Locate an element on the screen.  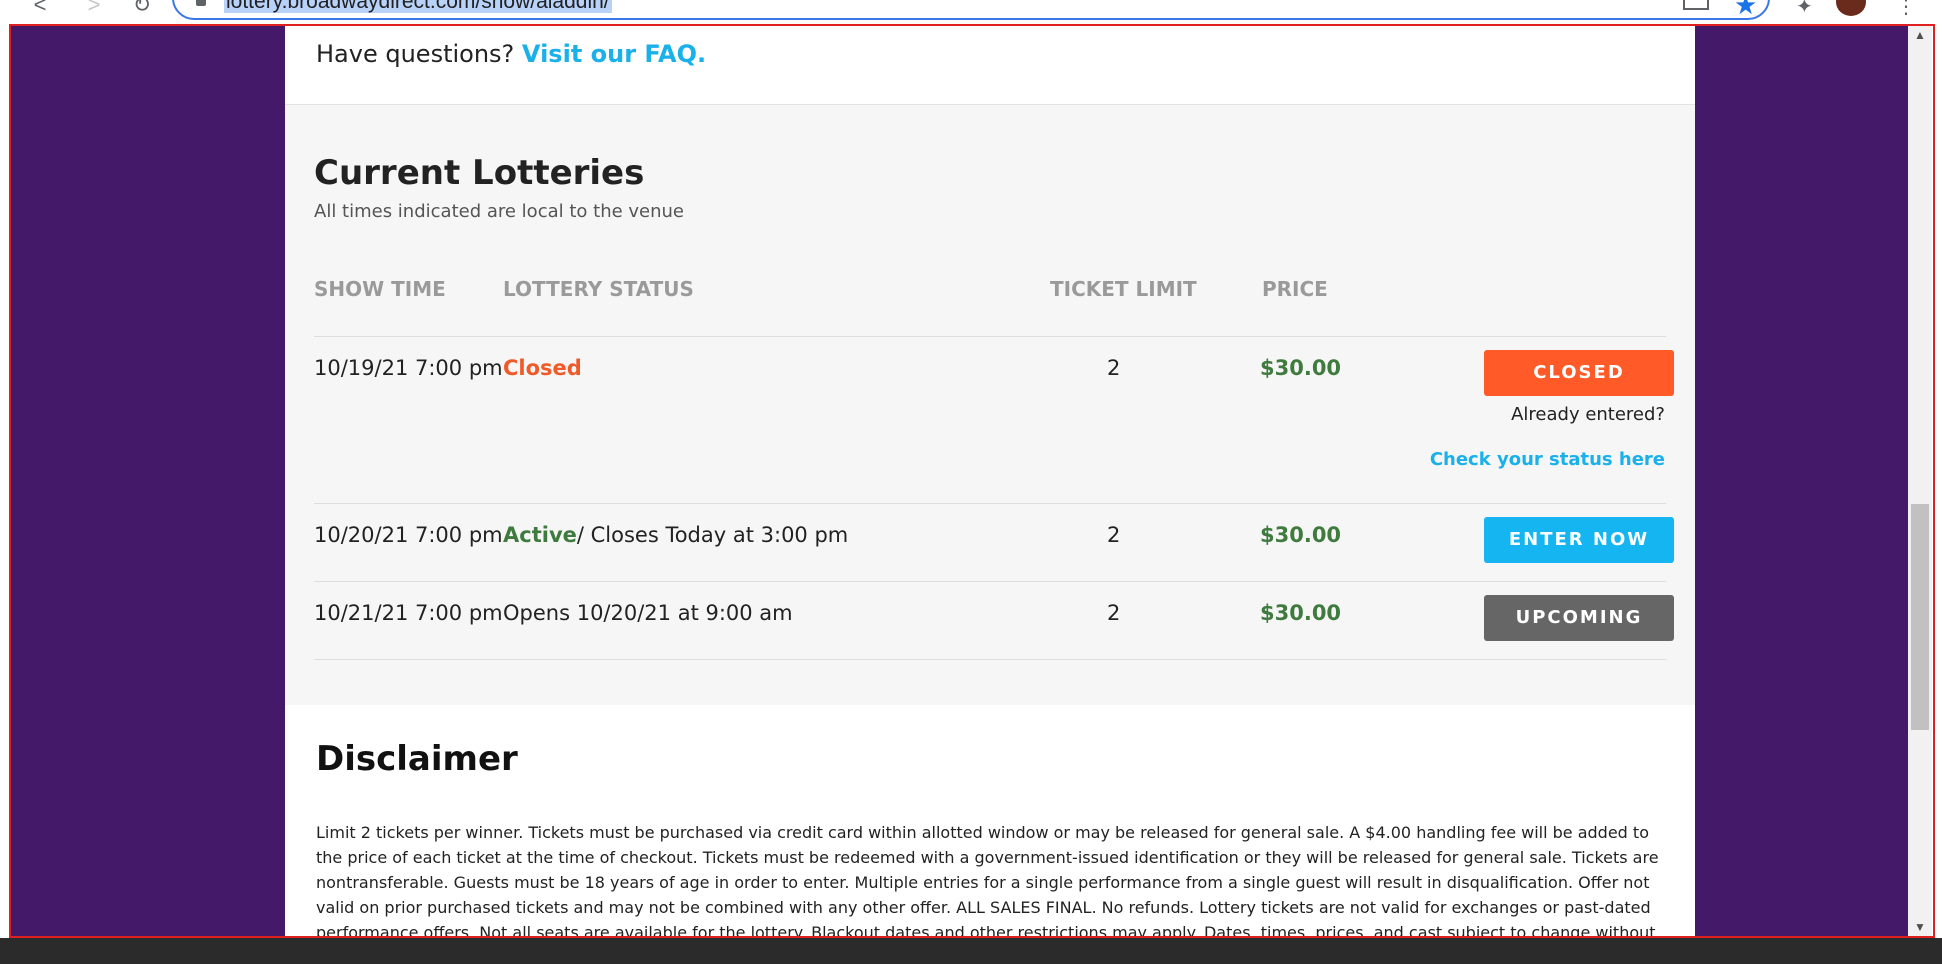
row-1-show-time: 10/19/21 7:00 pm is located at coordinates (408, 368).